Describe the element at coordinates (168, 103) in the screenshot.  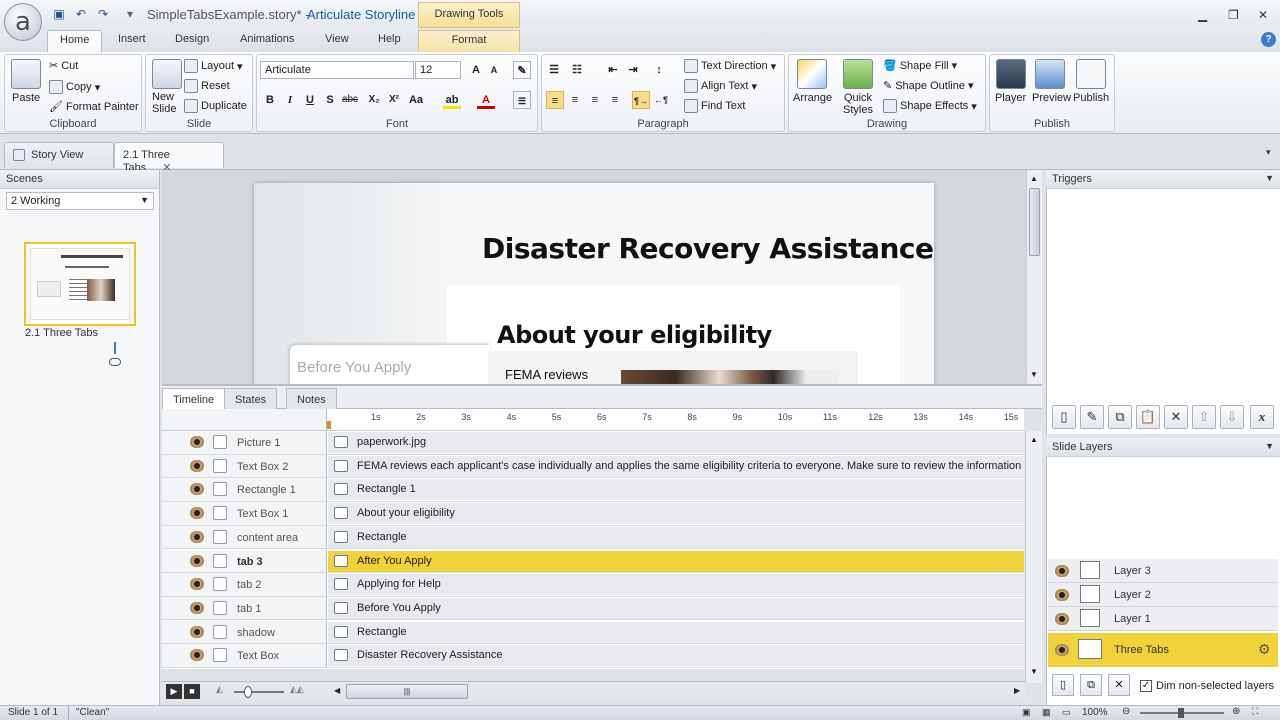
I see `new-slide-button: New Slide` at that location.